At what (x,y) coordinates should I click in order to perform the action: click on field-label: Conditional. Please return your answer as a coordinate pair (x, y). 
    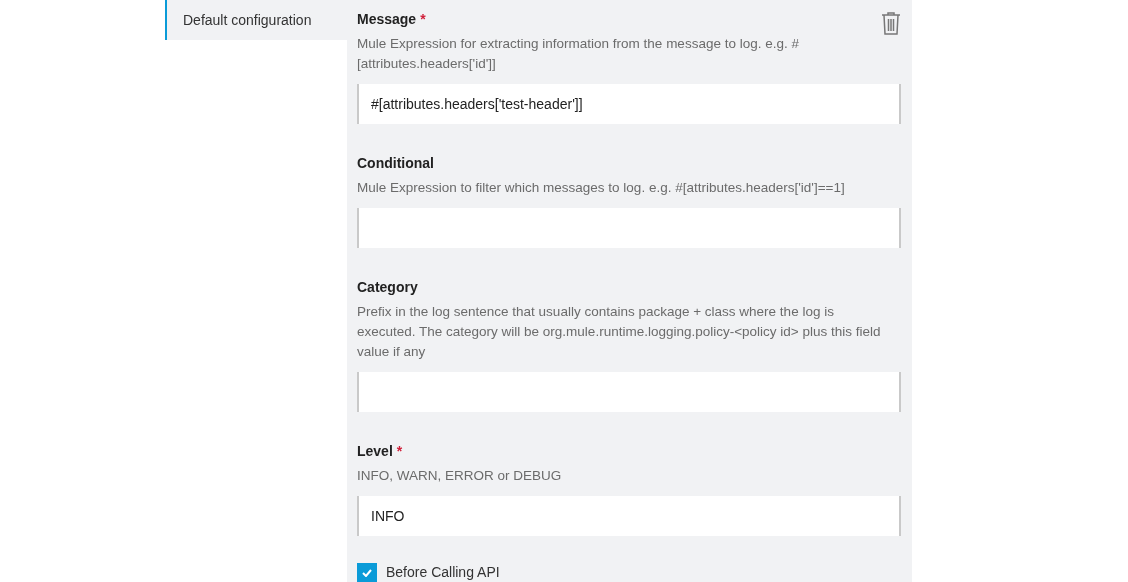
    Looking at the image, I should click on (395, 163).